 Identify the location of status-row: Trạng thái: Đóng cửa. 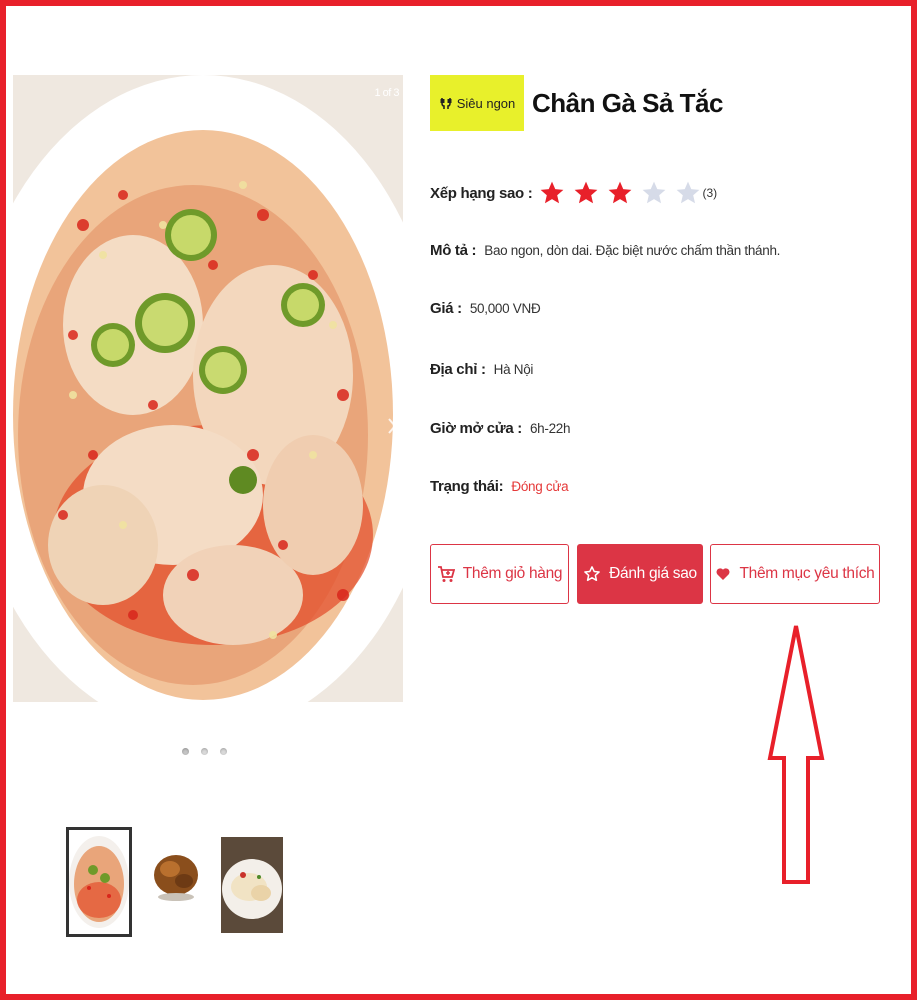
(499, 486).